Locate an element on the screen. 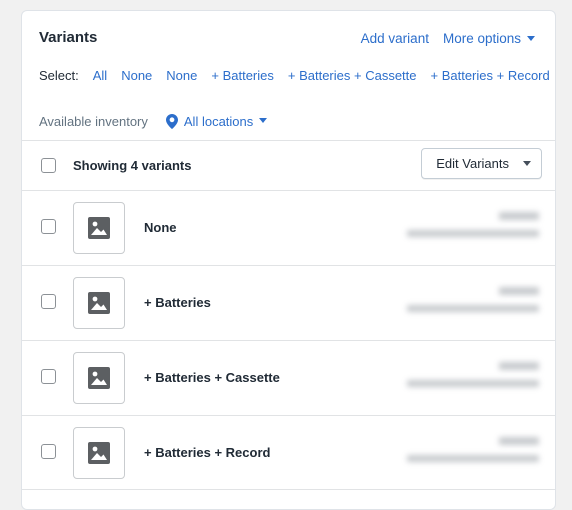 The height and width of the screenshot is (510, 572). bulk-actions-row: Showing 4 variants Edit Variants is located at coordinates (288, 165).